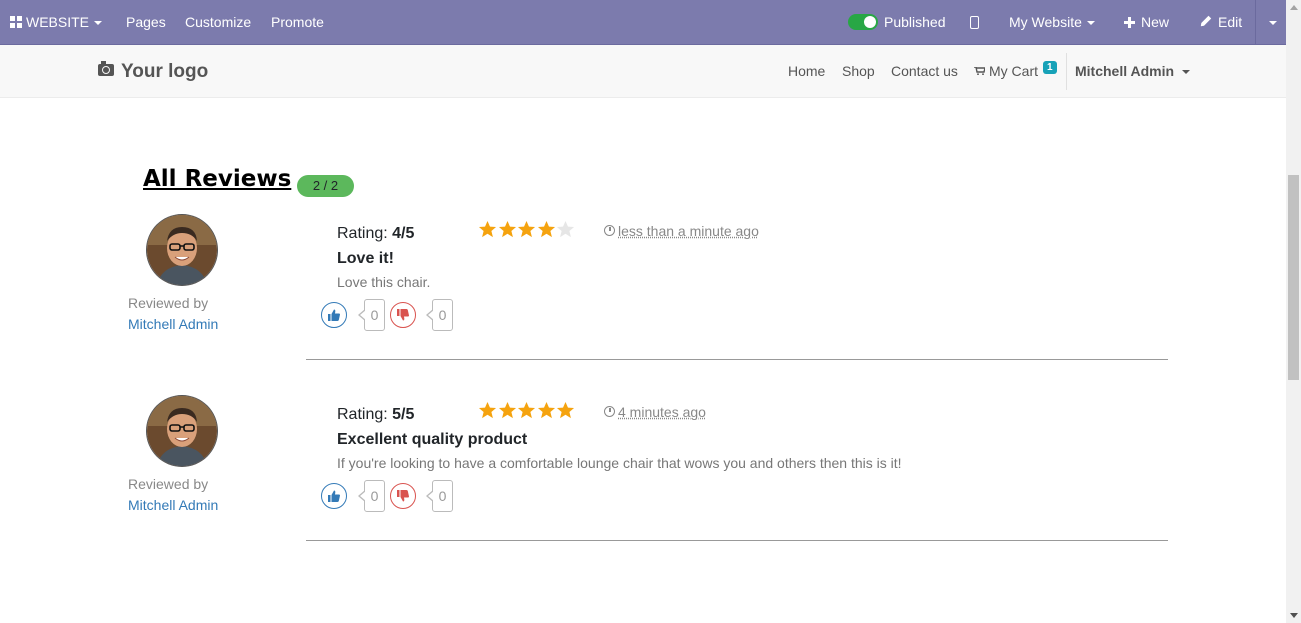  I want to click on scroll-down-arrow-icon, so click(1294, 615).